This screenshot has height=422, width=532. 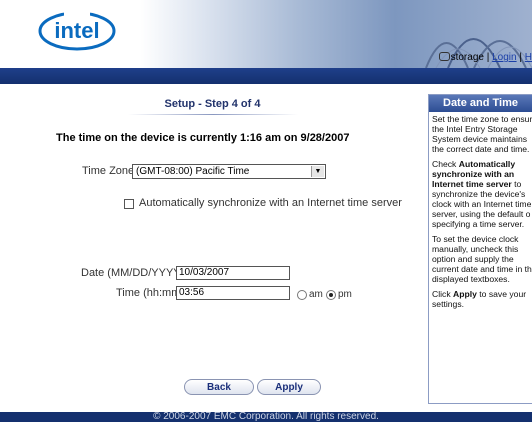 I want to click on pm-label: pm, so click(x=345, y=294).